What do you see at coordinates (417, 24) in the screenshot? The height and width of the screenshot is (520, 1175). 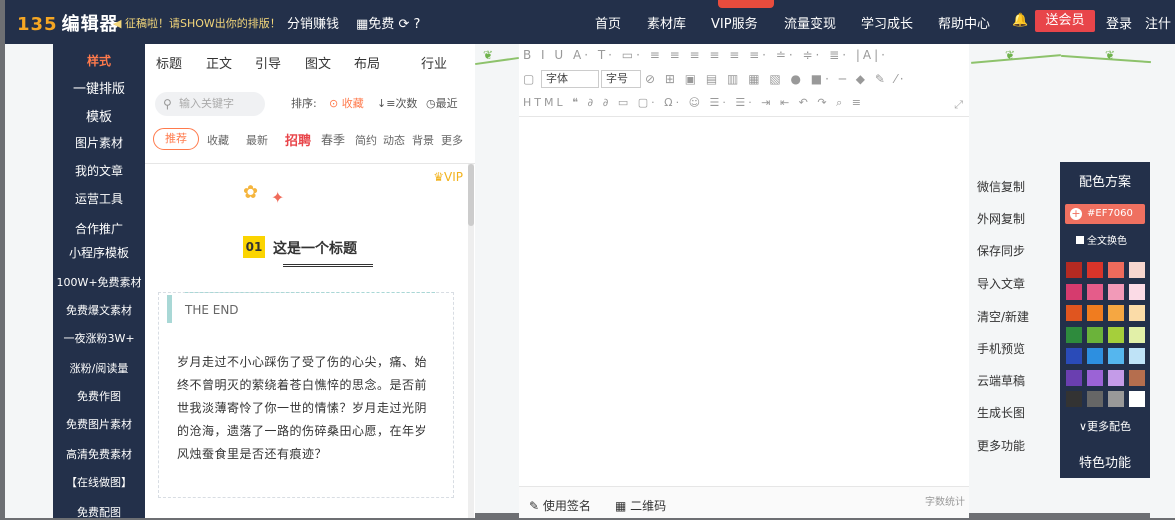 I see `help-icon: ?` at bounding box center [417, 24].